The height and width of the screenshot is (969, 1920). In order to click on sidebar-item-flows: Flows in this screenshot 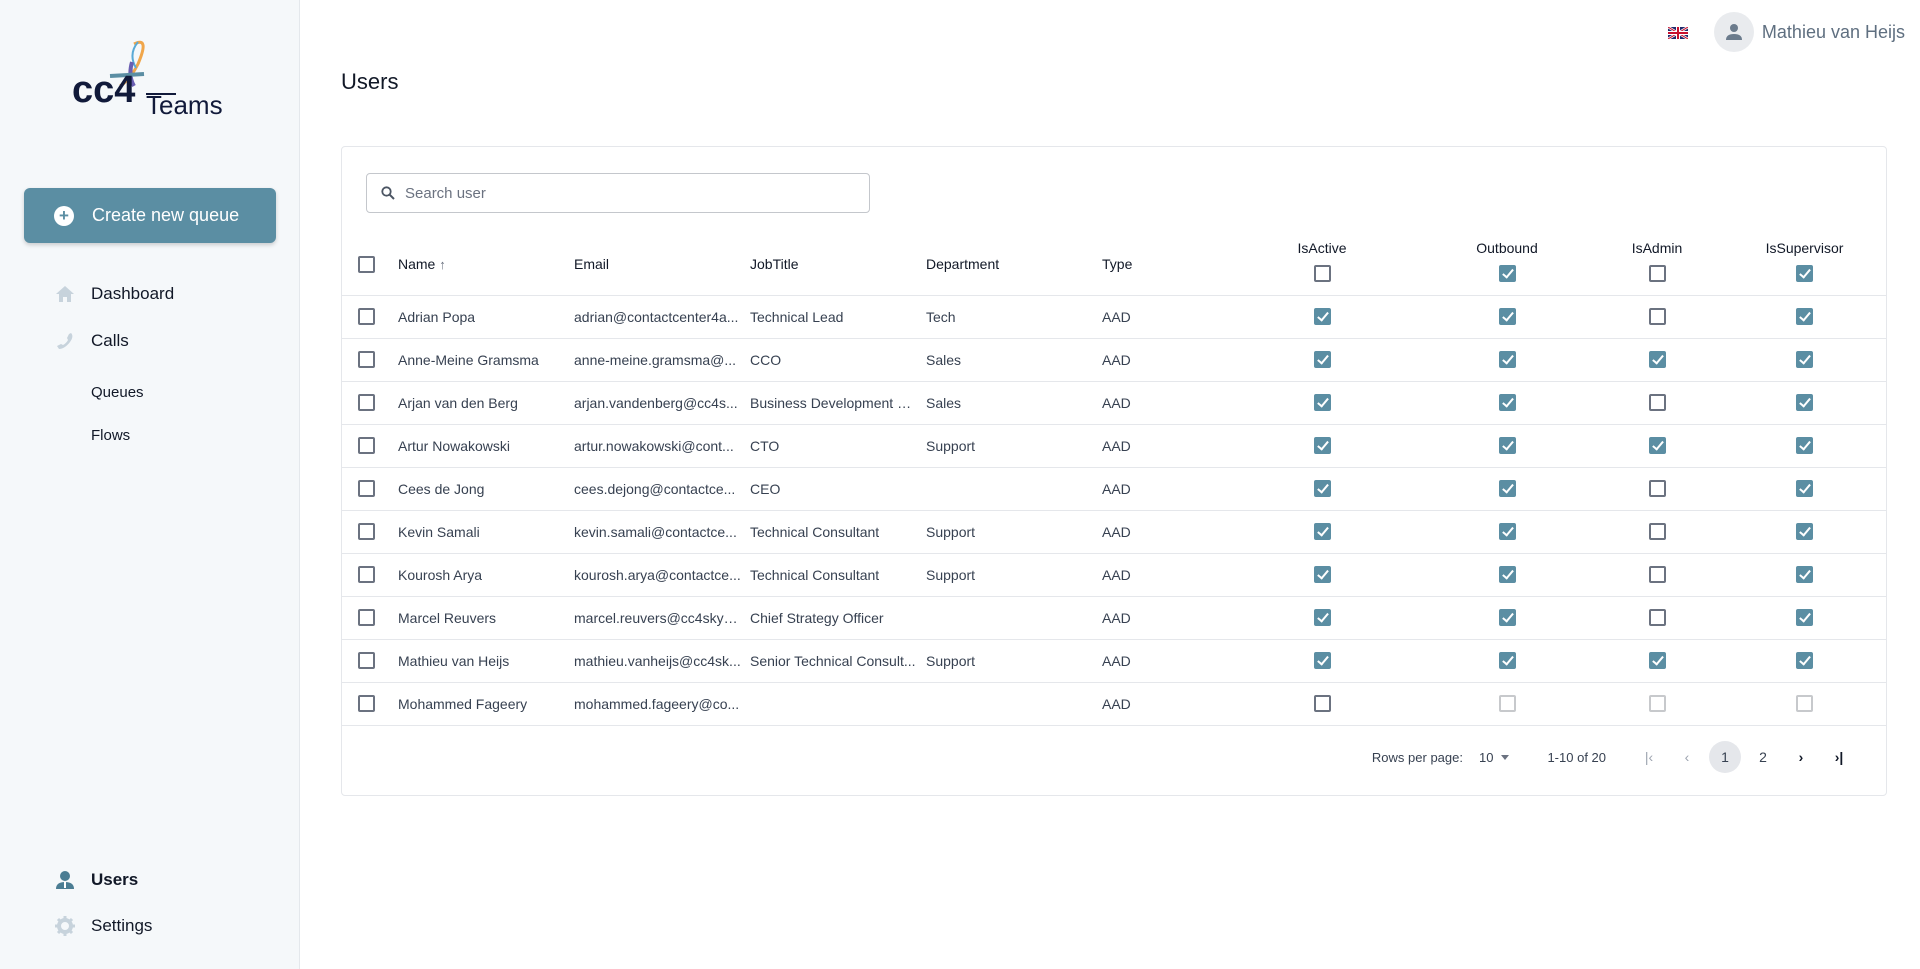, I will do `click(110, 435)`.